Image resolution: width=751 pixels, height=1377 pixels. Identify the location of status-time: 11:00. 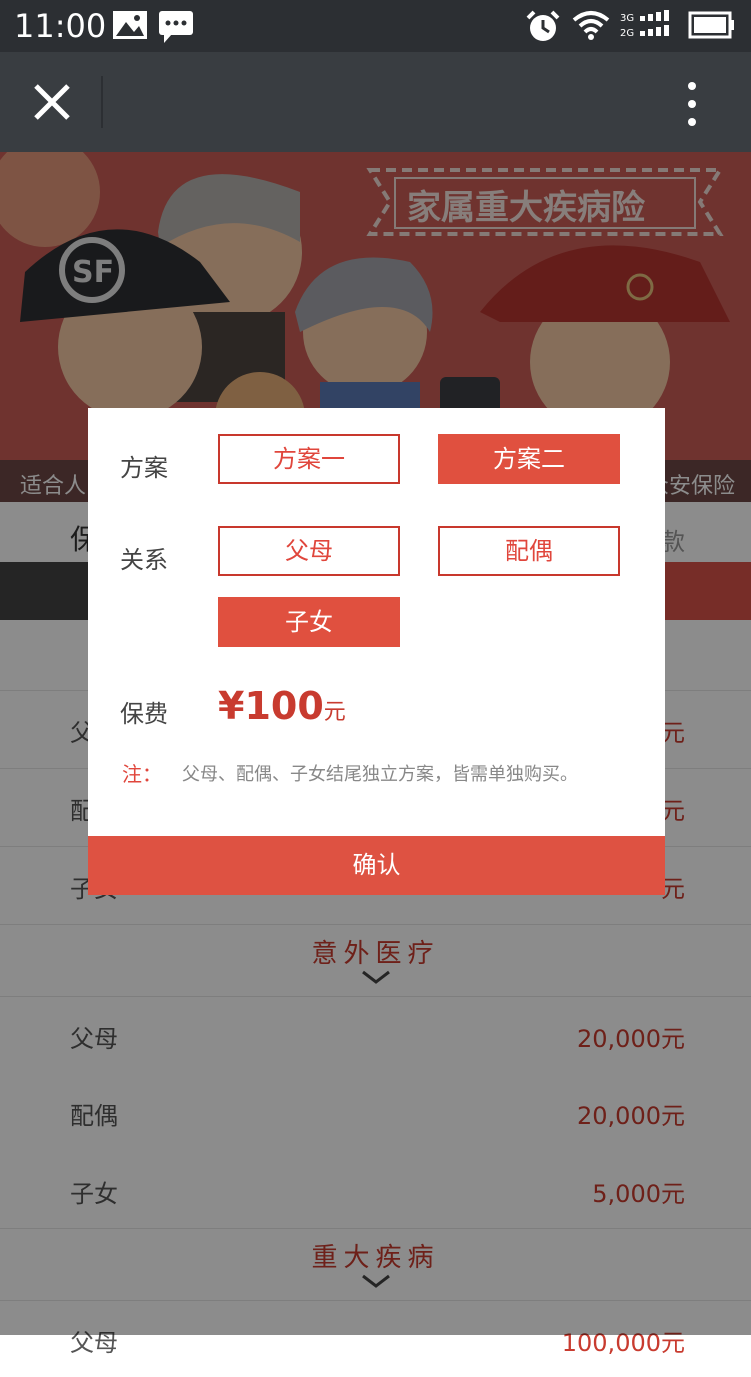
(60, 26).